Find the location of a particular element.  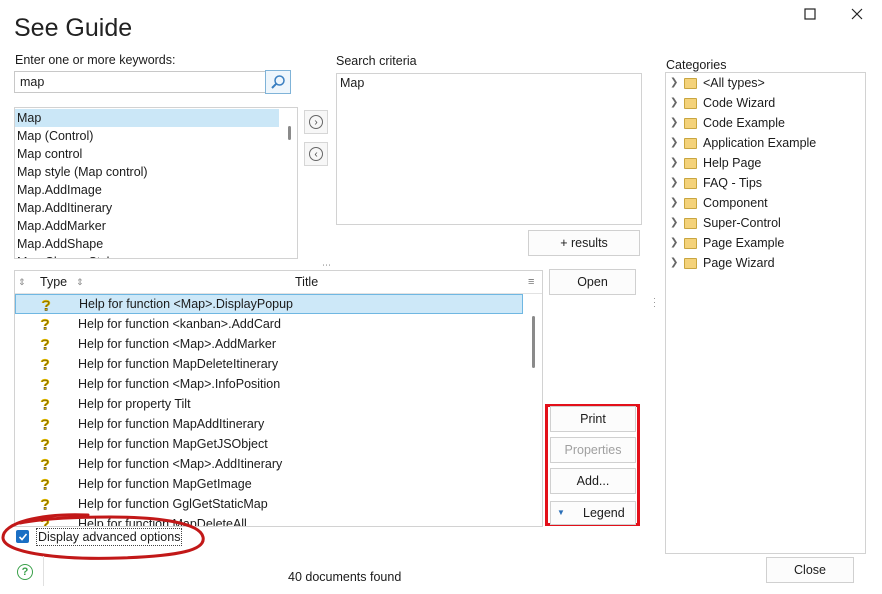

window-title: See Guide is located at coordinates (73, 28).